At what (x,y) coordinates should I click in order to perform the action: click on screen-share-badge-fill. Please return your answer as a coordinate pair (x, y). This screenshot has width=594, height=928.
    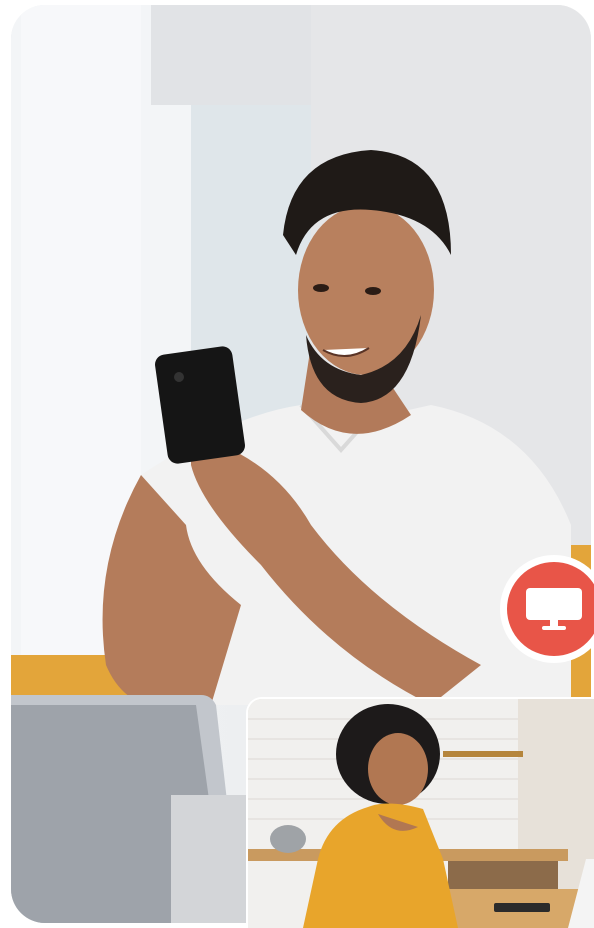
    Looking at the image, I should click on (550, 609).